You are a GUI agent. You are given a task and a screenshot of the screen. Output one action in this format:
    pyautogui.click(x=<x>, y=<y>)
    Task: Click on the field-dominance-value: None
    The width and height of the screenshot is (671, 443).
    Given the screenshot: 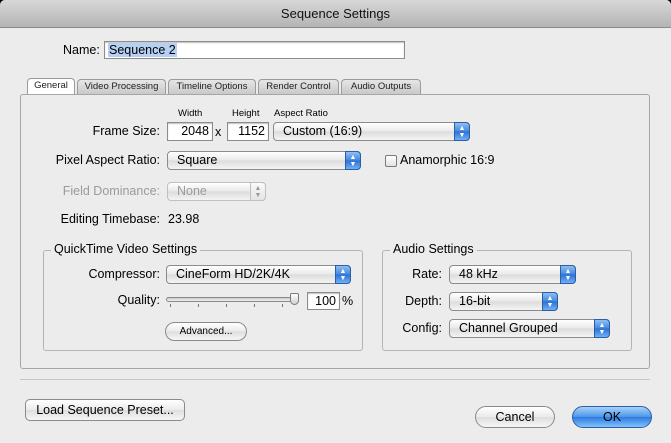 What is the action you would take?
    pyautogui.click(x=192, y=191)
    